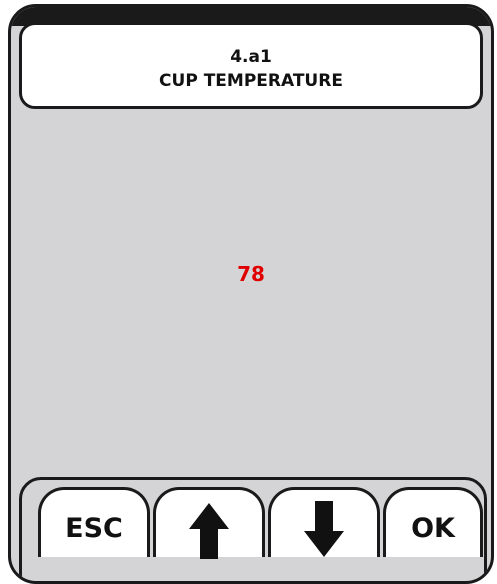 The image size is (497, 584). I want to click on header-box: 4.a1 CUP TEMPERATURE, so click(251, 65).